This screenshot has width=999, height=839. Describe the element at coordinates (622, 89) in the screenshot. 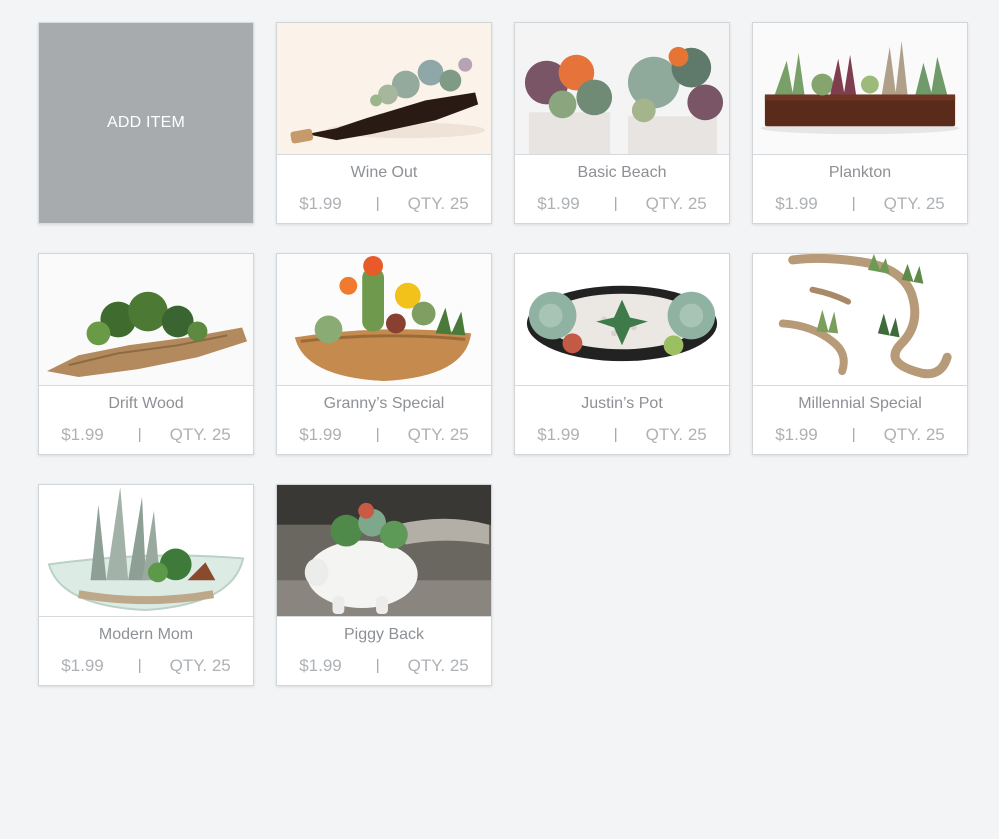

I see `succulent-boxes-icon` at that location.